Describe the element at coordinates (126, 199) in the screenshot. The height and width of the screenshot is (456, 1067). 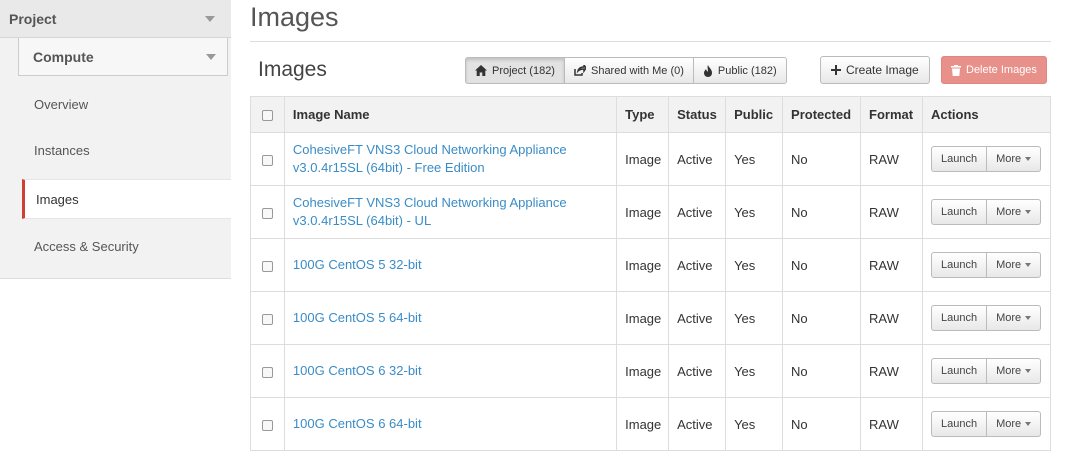
I see `sidebar-item-images: Images` at that location.